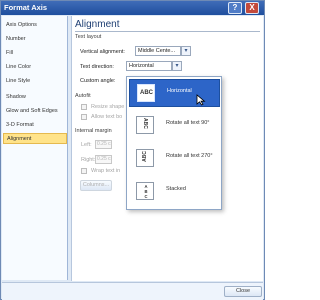 The height and width of the screenshot is (300, 320). What do you see at coordinates (97, 67) in the screenshot?
I see `text-direction-label: Text direction:` at bounding box center [97, 67].